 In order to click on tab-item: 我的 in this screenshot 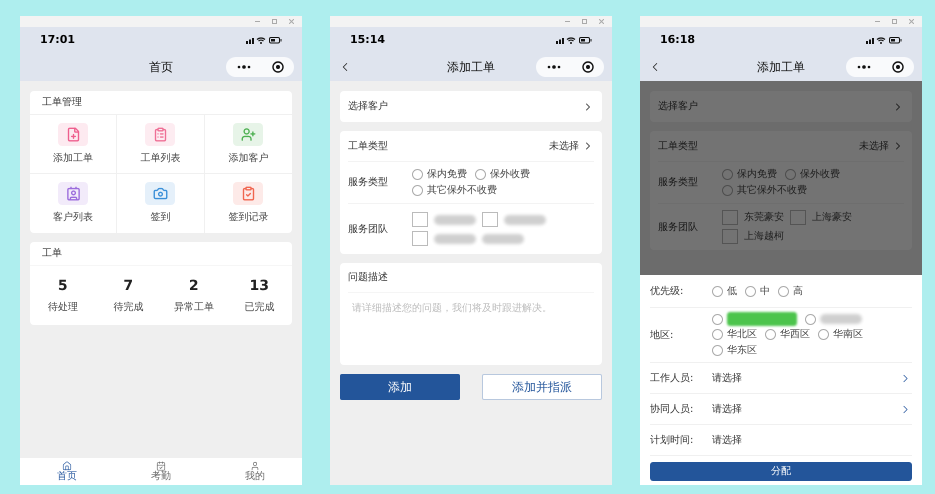, I will do `click(255, 471)`.